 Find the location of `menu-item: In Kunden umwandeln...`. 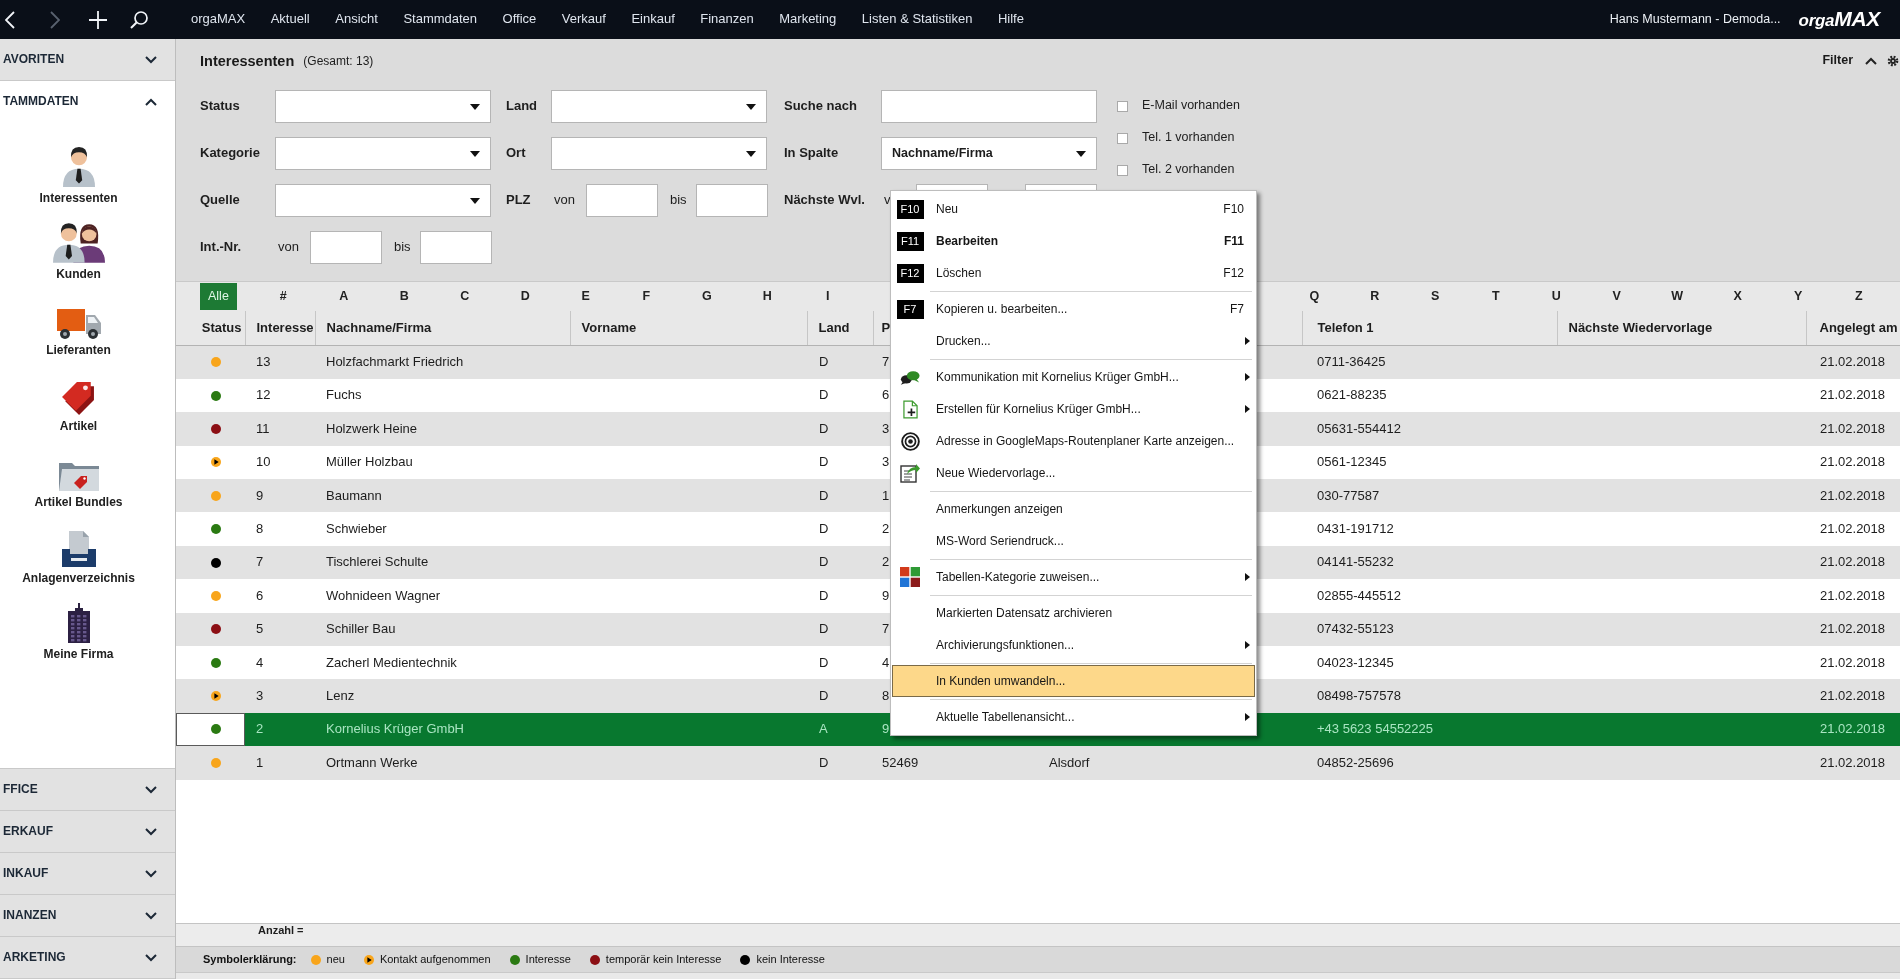

menu-item: In Kunden umwandeln... is located at coordinates (1073, 681).